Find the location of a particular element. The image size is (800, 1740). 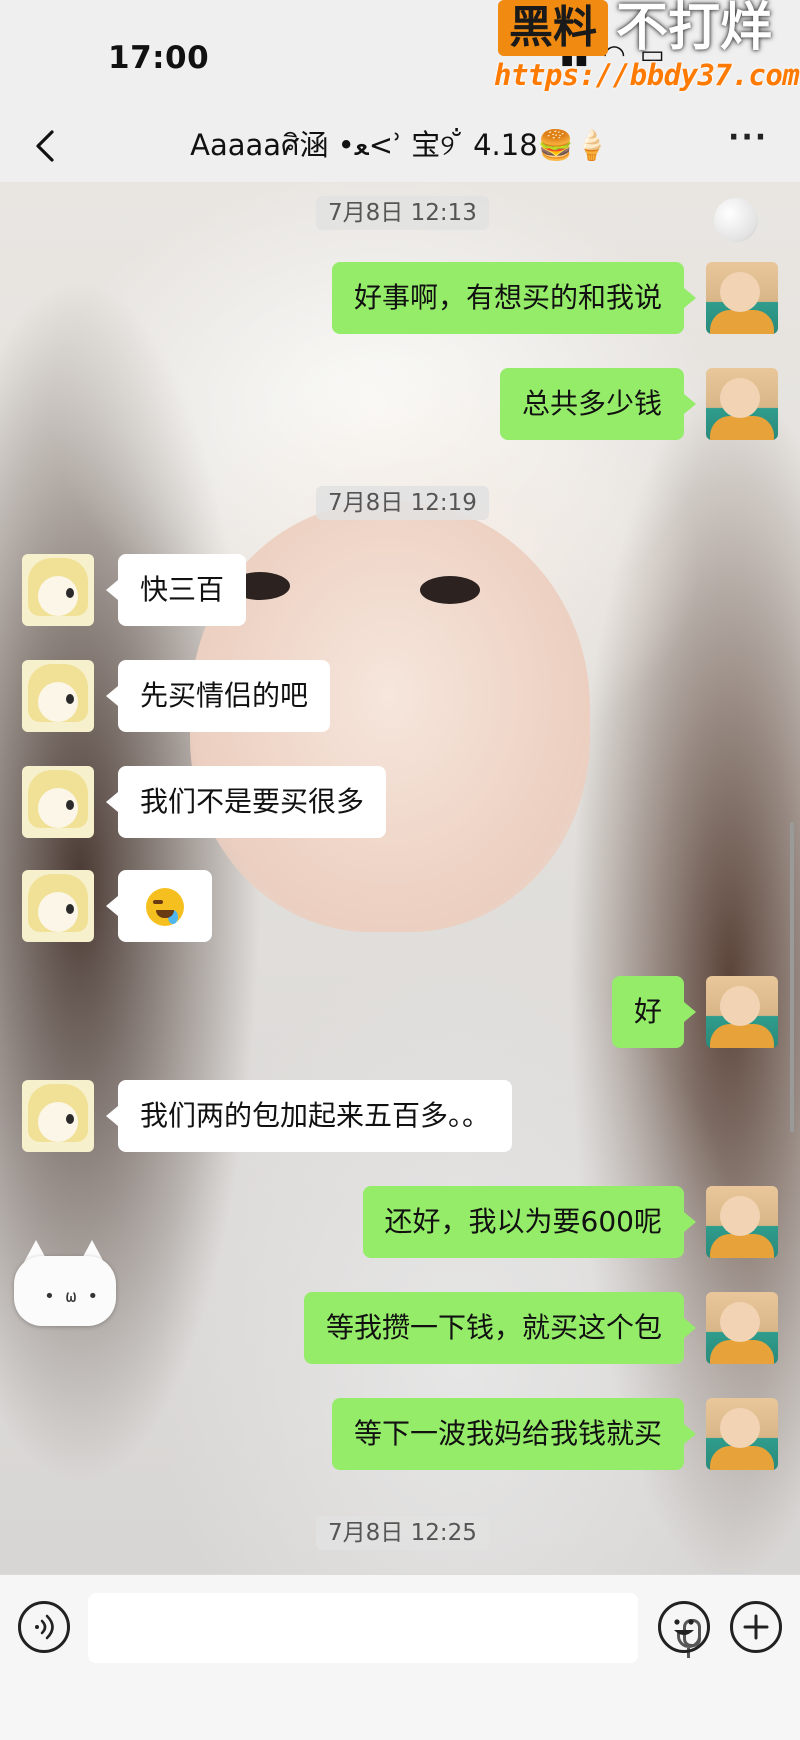

message-sent: 等我攒一下钱，就买这个包 is located at coordinates (510, 1328).